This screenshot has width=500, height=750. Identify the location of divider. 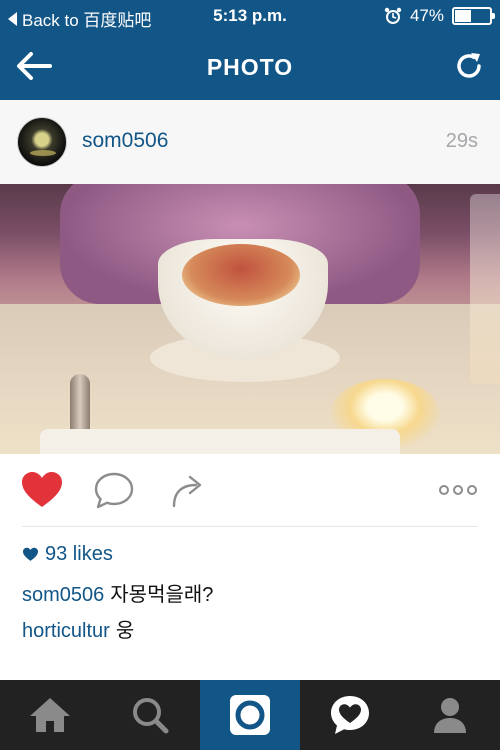
(250, 526).